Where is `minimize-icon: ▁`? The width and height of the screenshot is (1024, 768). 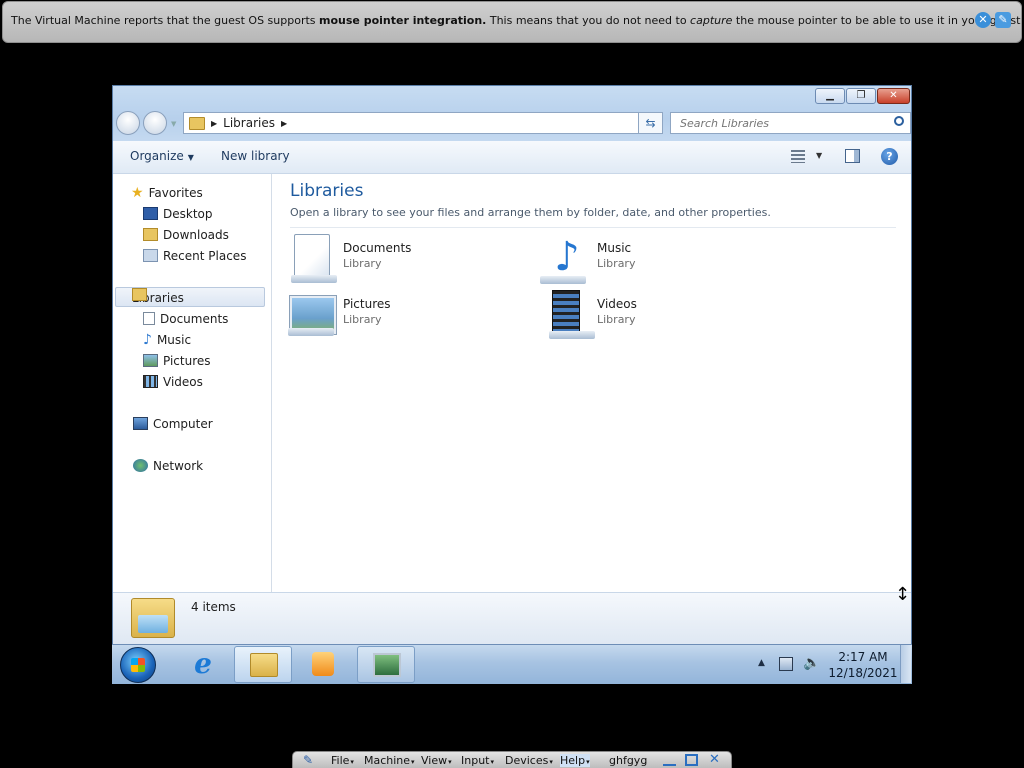 minimize-icon: ▁ is located at coordinates (830, 95).